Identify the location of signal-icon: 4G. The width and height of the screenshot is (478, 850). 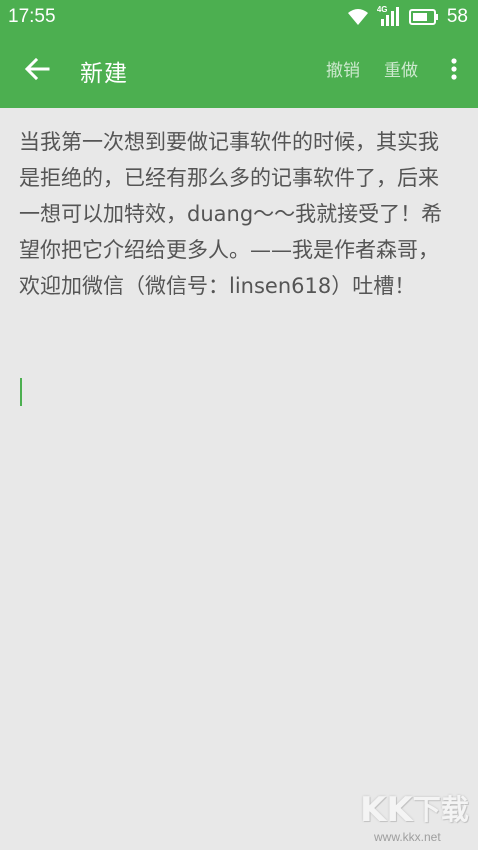
(388, 16).